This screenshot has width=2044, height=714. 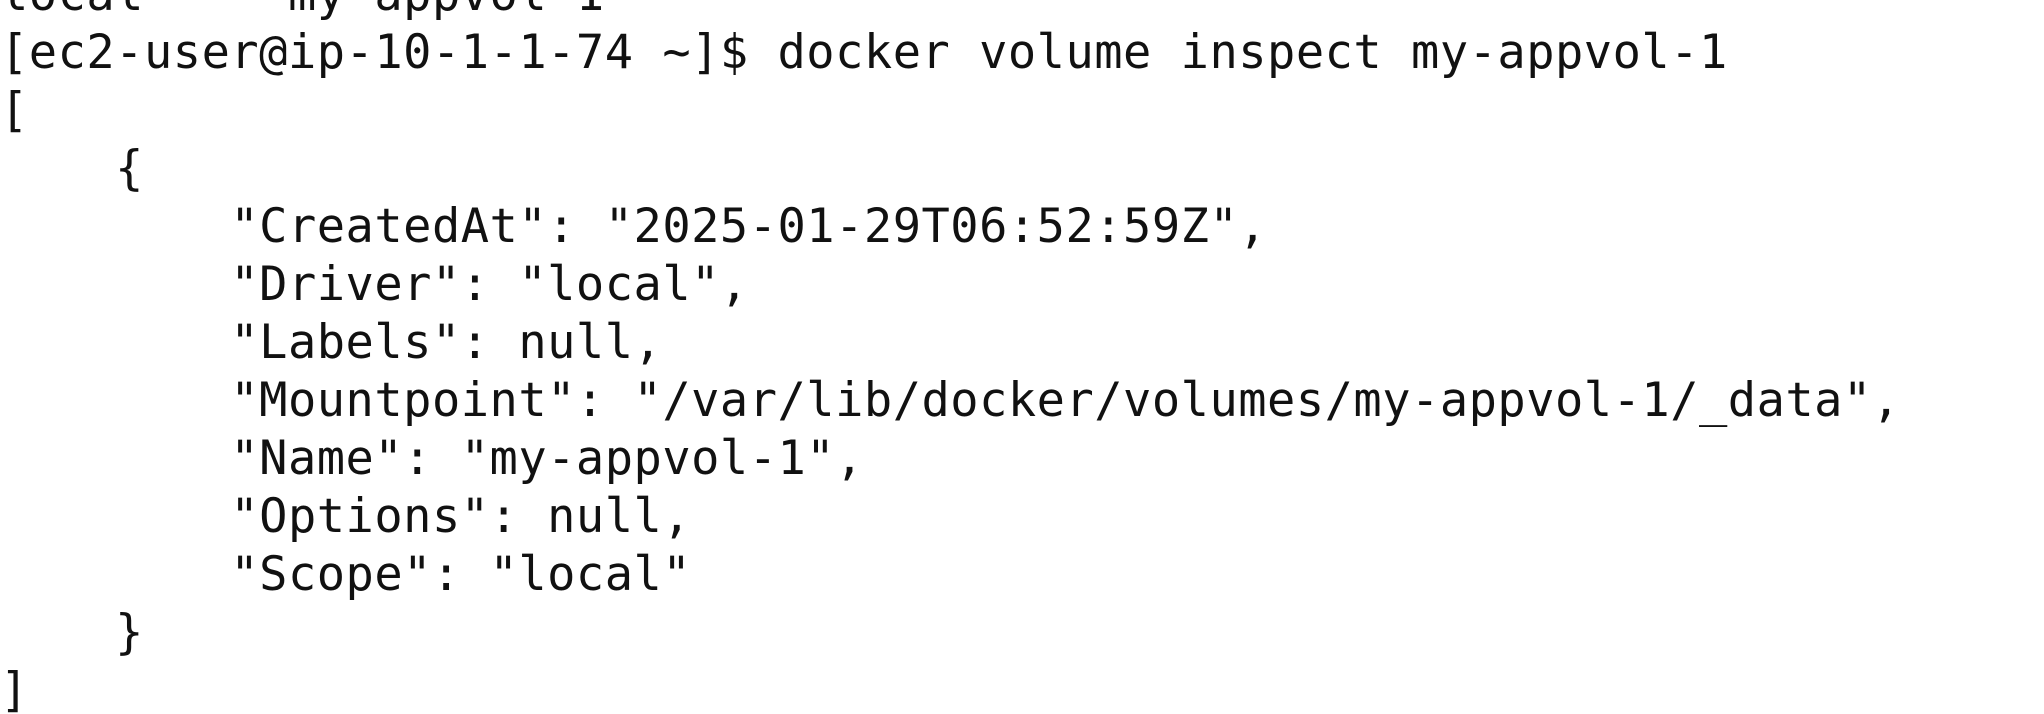 What do you see at coordinates (14, 110) in the screenshot?
I see `terminal-output-line: [` at bounding box center [14, 110].